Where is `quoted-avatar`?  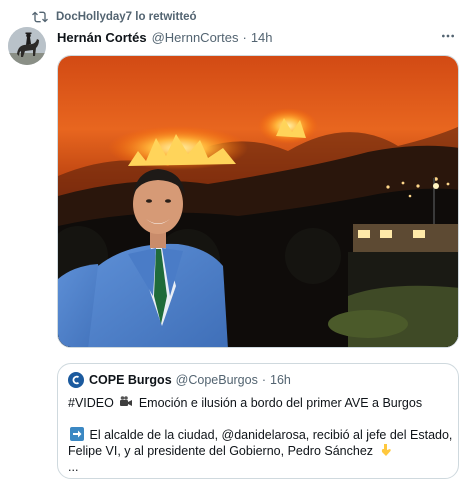 quoted-avatar is located at coordinates (76, 380).